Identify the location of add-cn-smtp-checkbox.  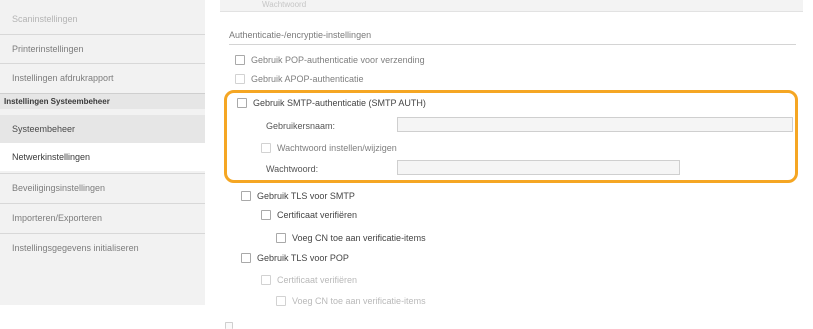
(281, 238).